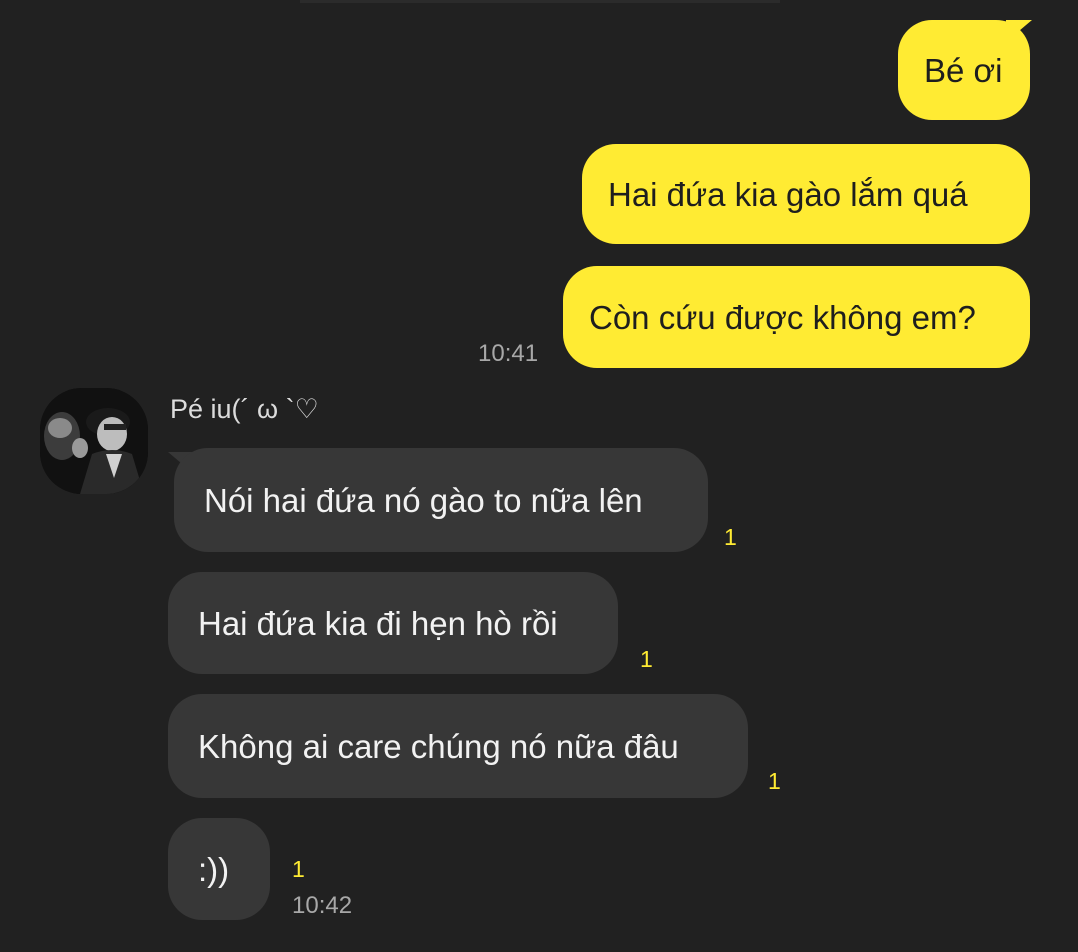 Image resolution: width=1078 pixels, height=952 pixels. Describe the element at coordinates (508, 353) in the screenshot. I see `message-timestamp: 10:41` at that location.